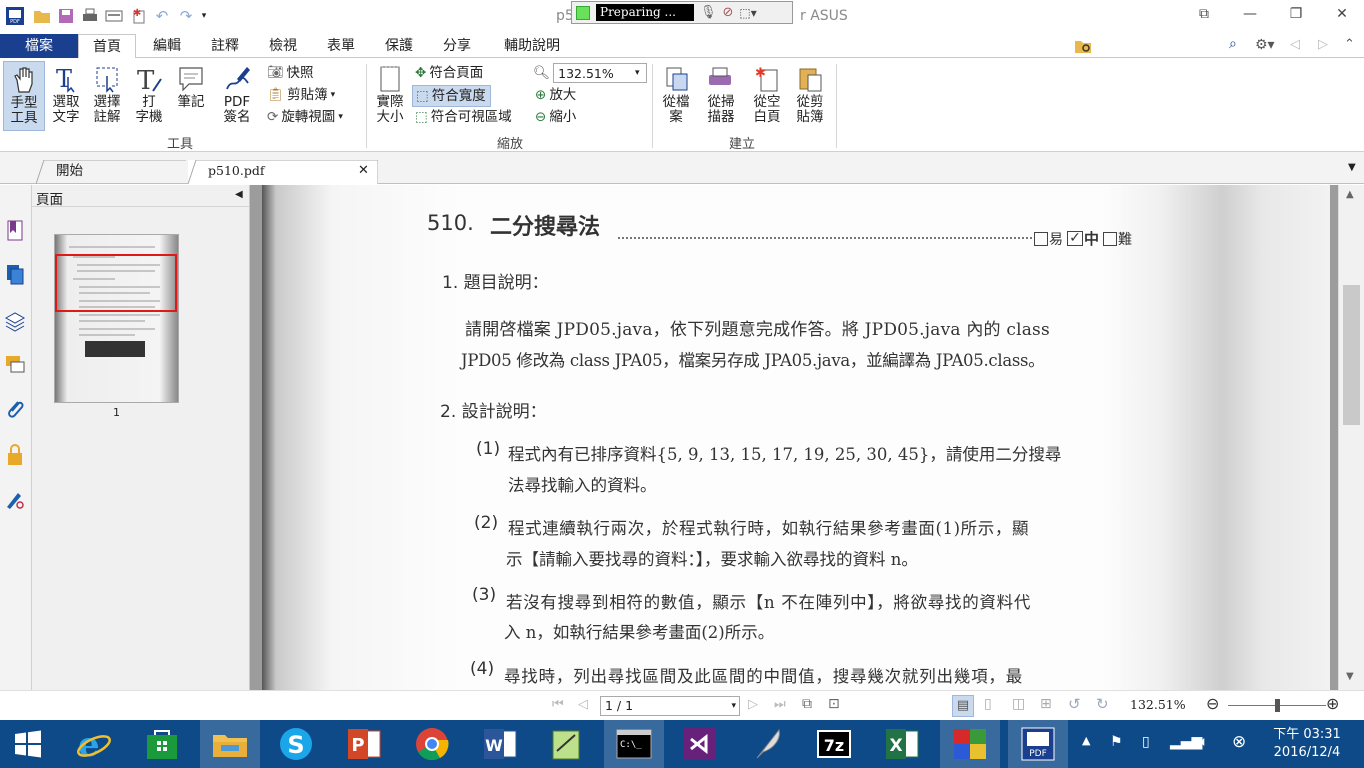 Image resolution: width=1364 pixels, height=768 pixels. I want to click on zoom-out-button: ⊖ 縮小, so click(555, 117).